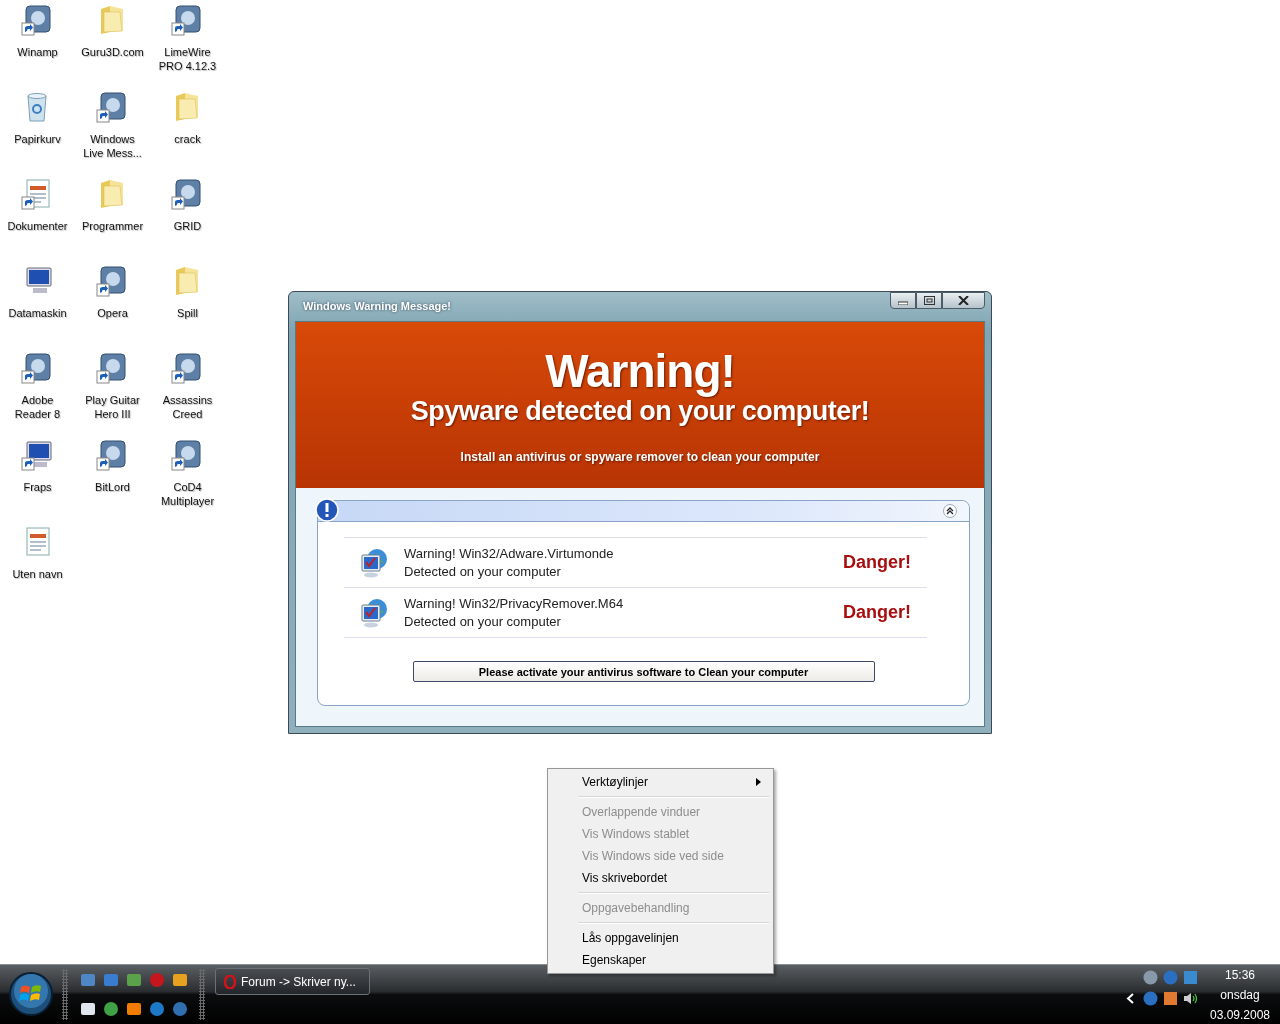 This screenshot has width=1280, height=1024. I want to click on desktop-icon-label: Papirkurv, so click(37, 139).